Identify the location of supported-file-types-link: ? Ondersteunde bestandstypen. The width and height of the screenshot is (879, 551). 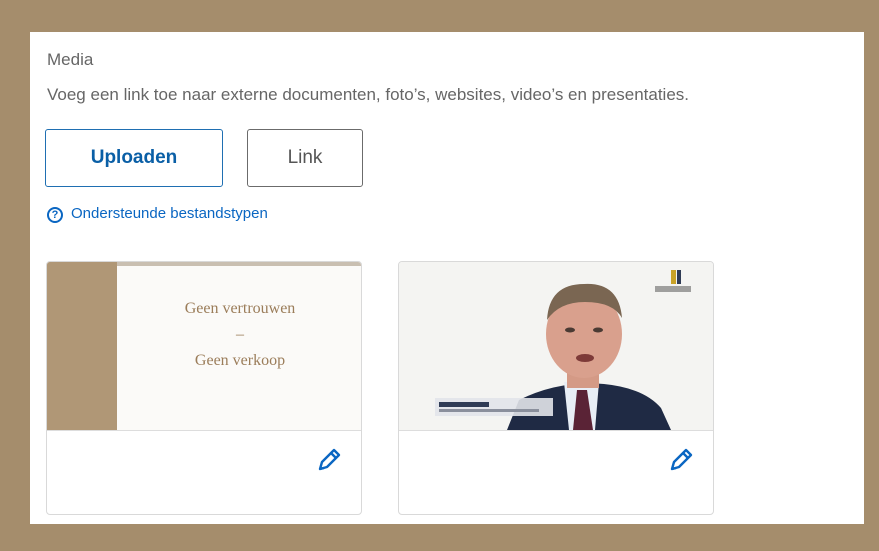
(157, 213).